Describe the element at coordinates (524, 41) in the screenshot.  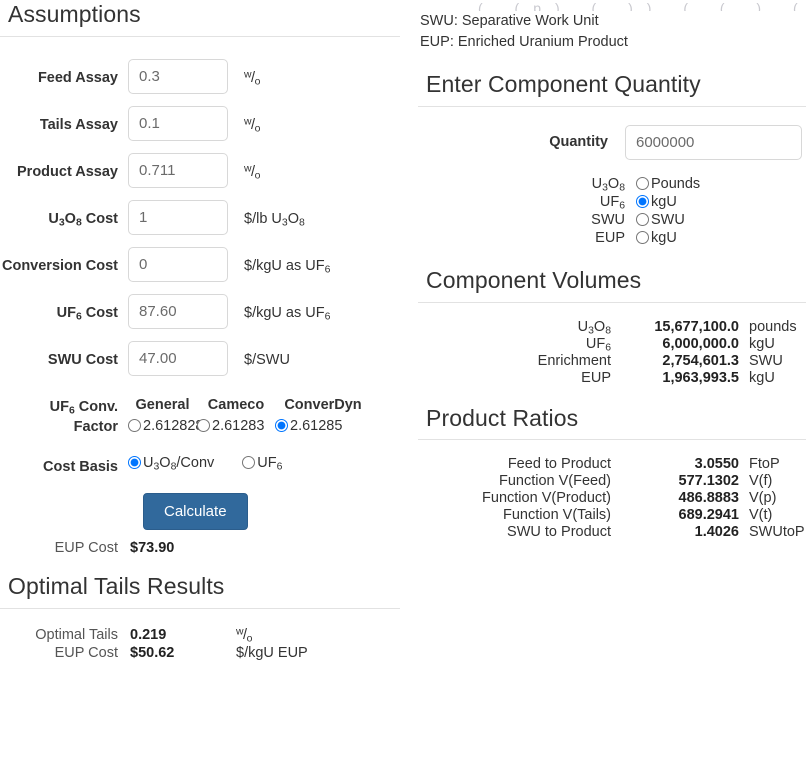
I see `abbr-eup: EUP: Enriched Uranium Product` at that location.